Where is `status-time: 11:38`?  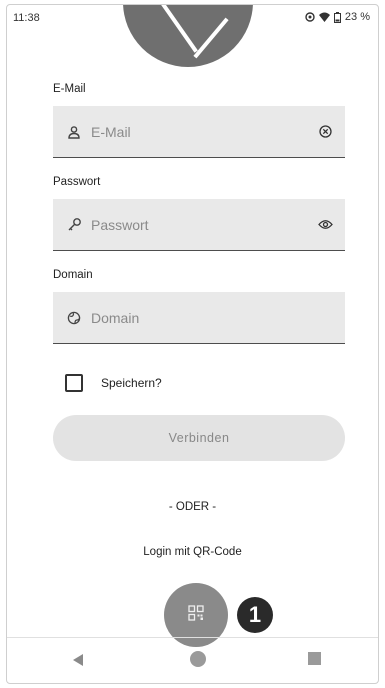 status-time: 11:38 is located at coordinates (26, 18).